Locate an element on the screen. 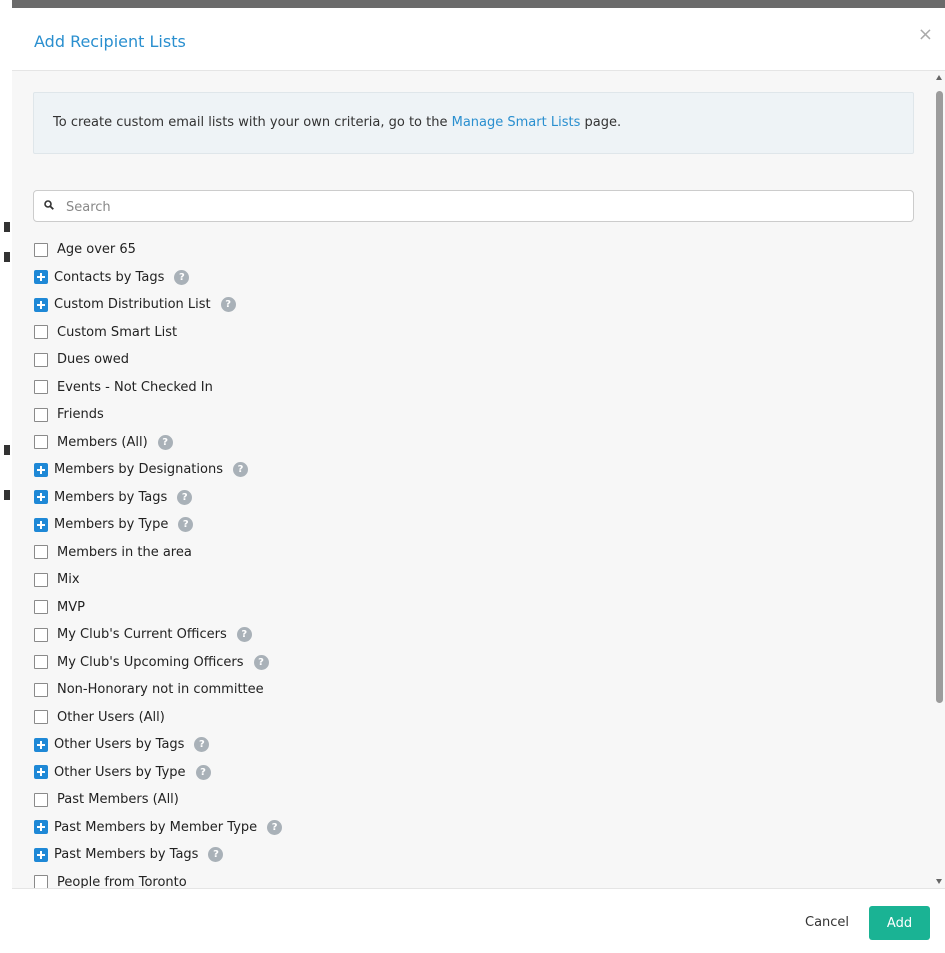 The height and width of the screenshot is (953, 945). search-input is located at coordinates (481, 207).